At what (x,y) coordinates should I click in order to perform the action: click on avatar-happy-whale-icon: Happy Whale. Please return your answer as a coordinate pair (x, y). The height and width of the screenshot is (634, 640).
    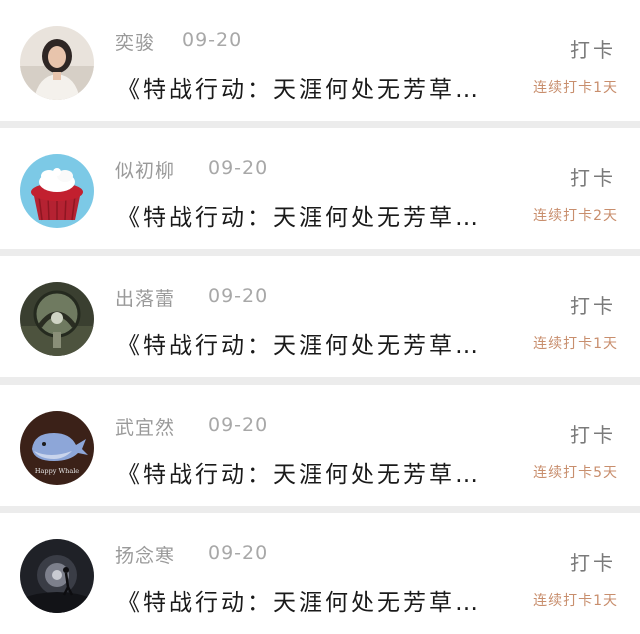
    Looking at the image, I should click on (57, 448).